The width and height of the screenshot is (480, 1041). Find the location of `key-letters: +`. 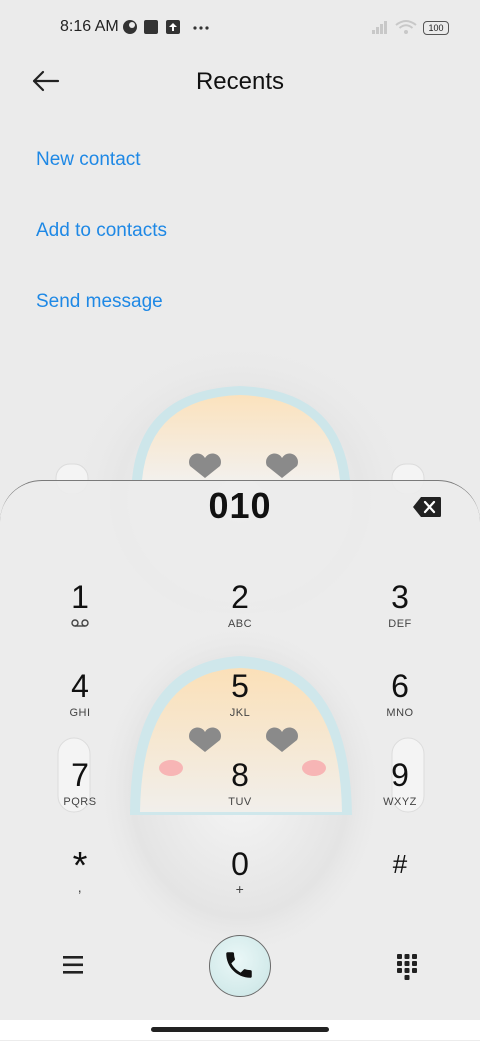

key-letters: + is located at coordinates (240, 889).